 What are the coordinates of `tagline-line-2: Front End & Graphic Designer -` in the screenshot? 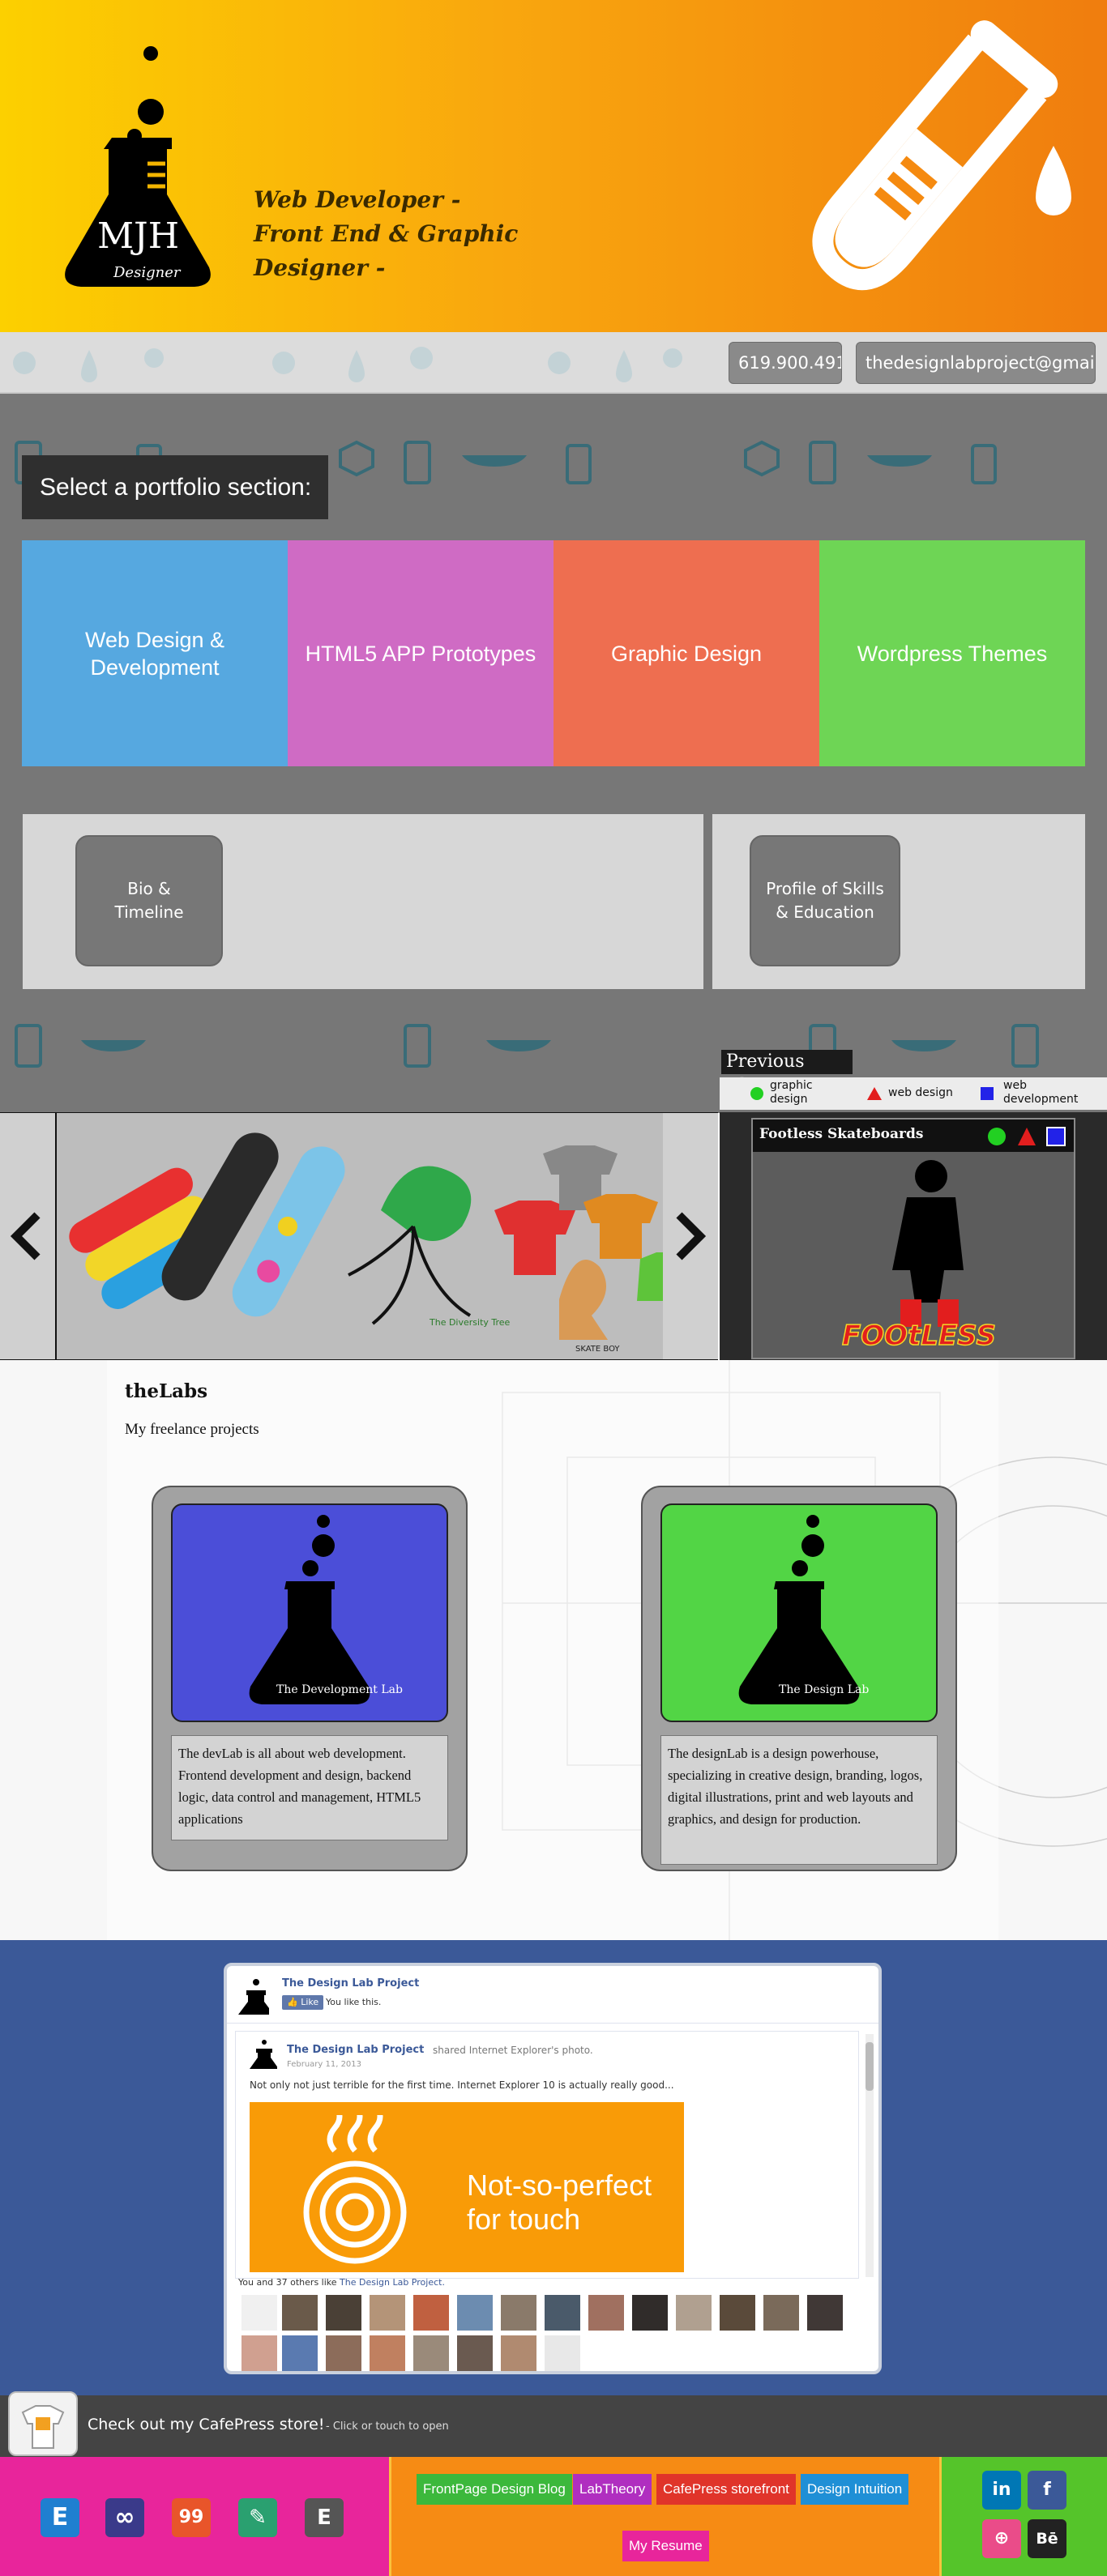 It's located at (386, 251).